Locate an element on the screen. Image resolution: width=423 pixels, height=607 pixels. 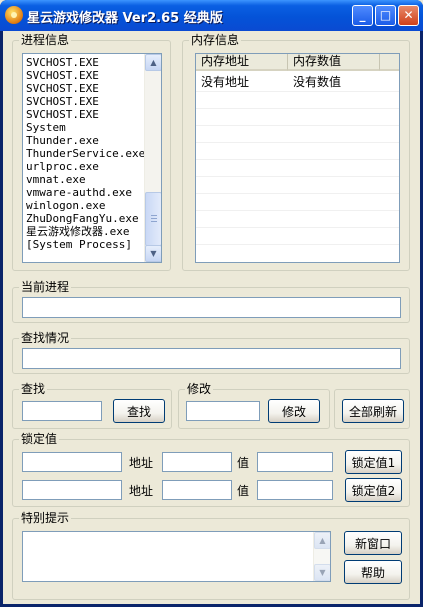
search-label: 查找 is located at coordinates (33, 389).